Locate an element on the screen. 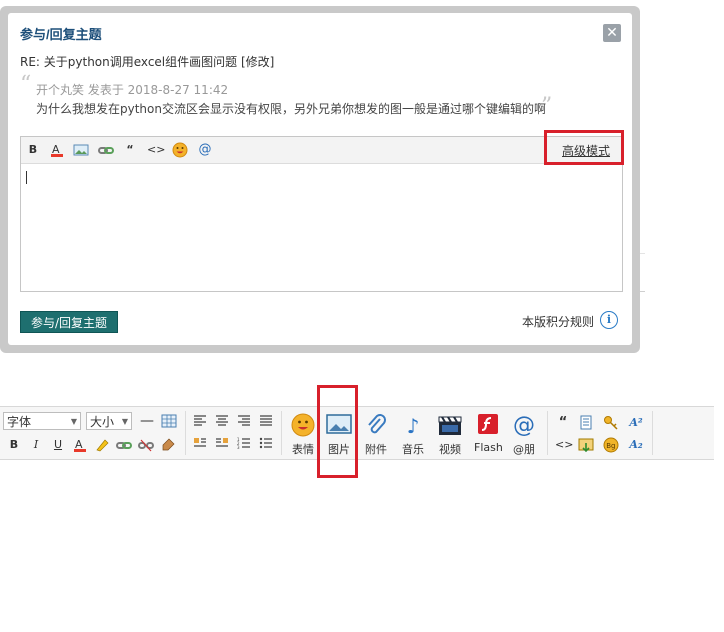 This screenshot has width=724, height=632. ordered-list-icon: 123 is located at coordinates (244, 445).